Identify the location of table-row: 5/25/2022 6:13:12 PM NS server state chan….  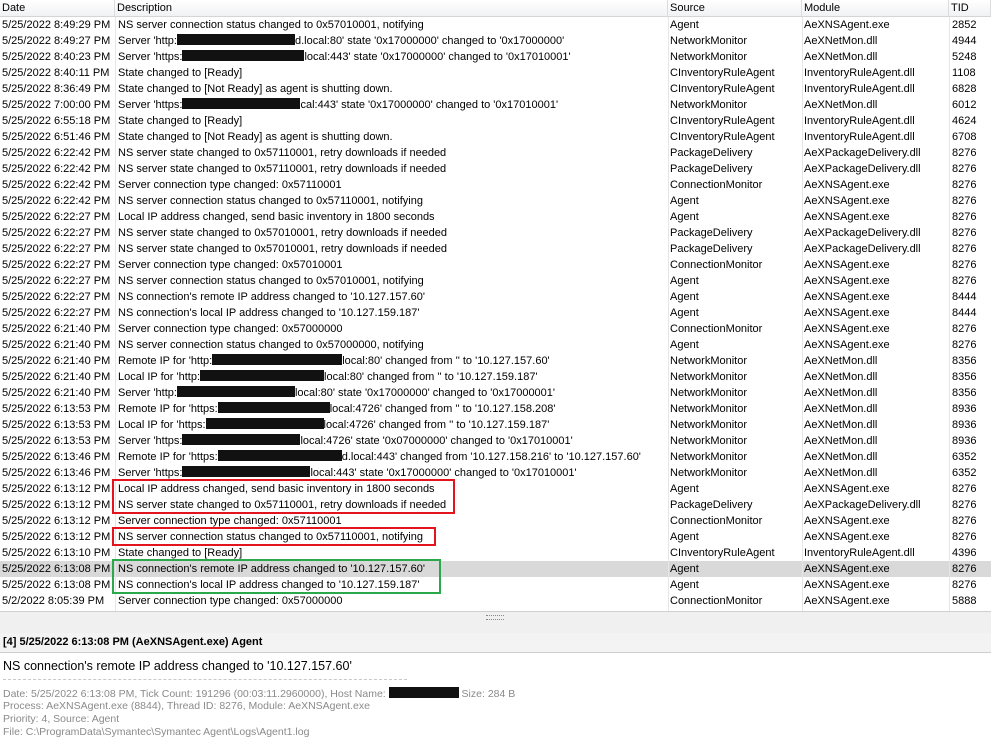
(495, 505).